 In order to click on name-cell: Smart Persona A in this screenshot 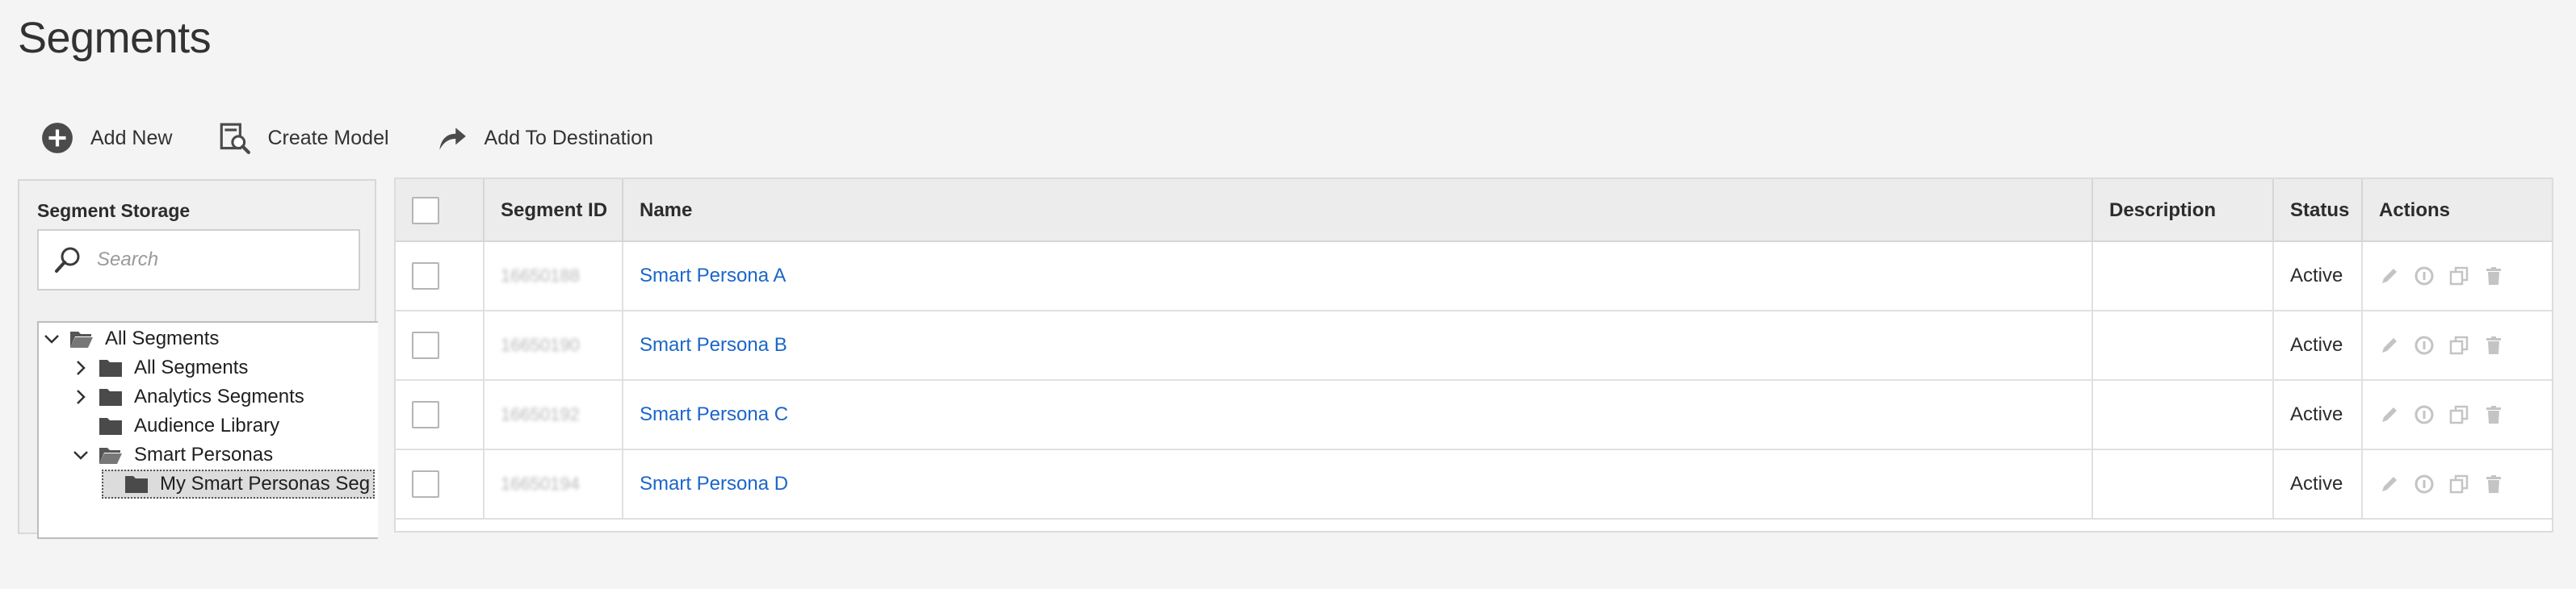, I will do `click(1358, 276)`.